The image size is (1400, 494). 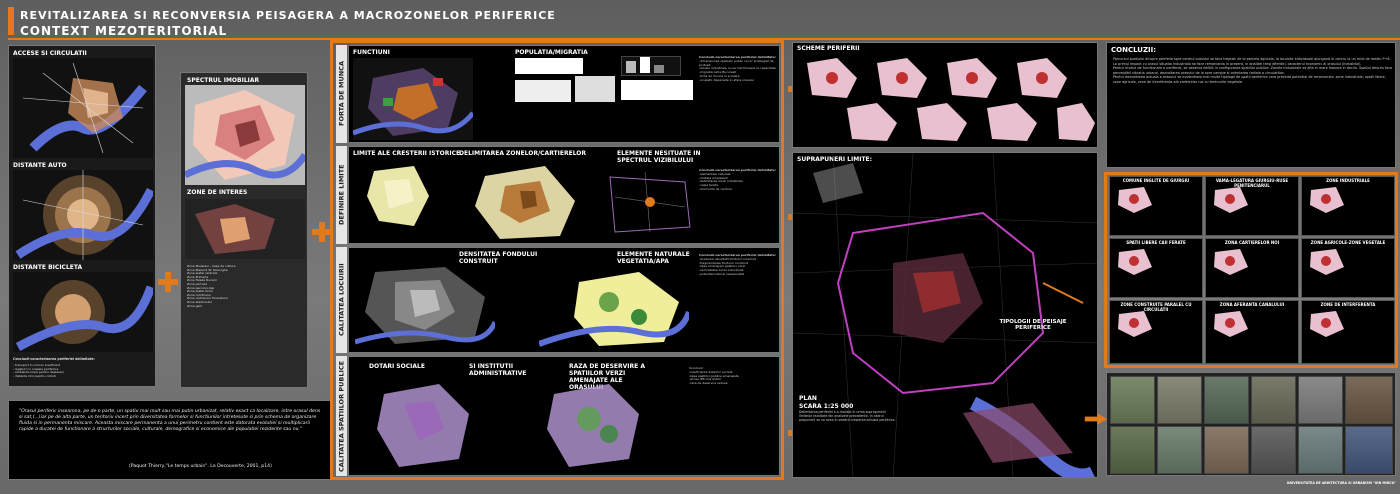 I want to click on zone-card: ZONE INDUSTRIALE, so click(x=1348, y=206).